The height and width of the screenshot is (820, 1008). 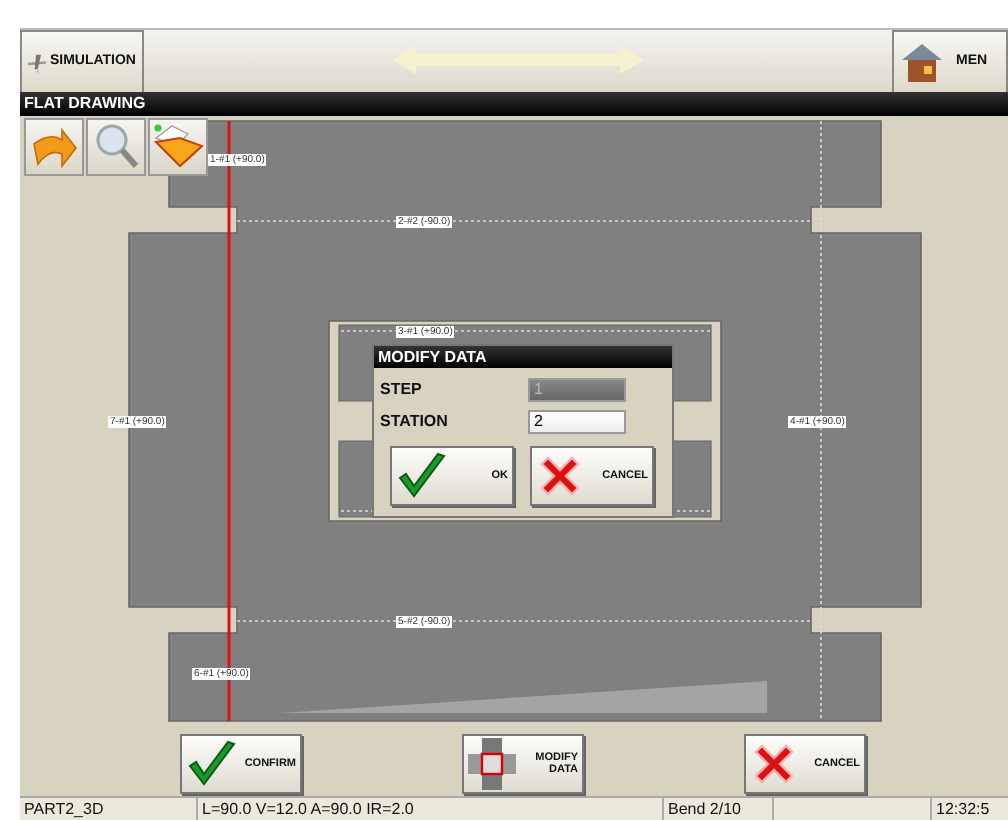 I want to click on field-label: STEP, so click(x=402, y=389).